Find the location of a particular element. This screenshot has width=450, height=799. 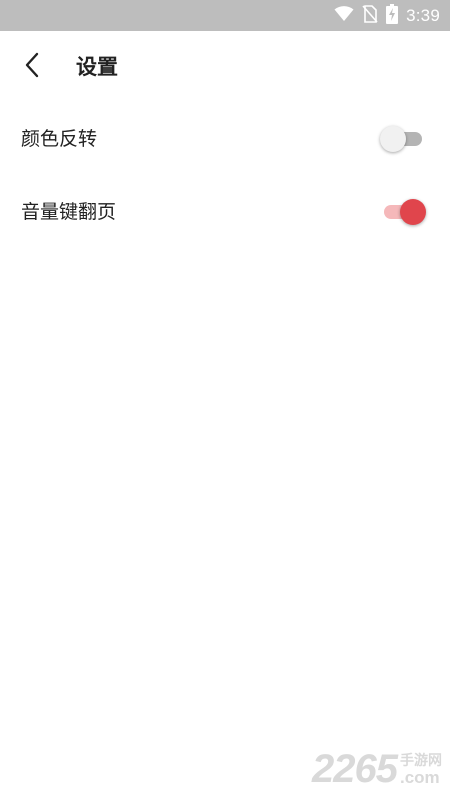

invert-colors-toggle is located at coordinates (403, 139).